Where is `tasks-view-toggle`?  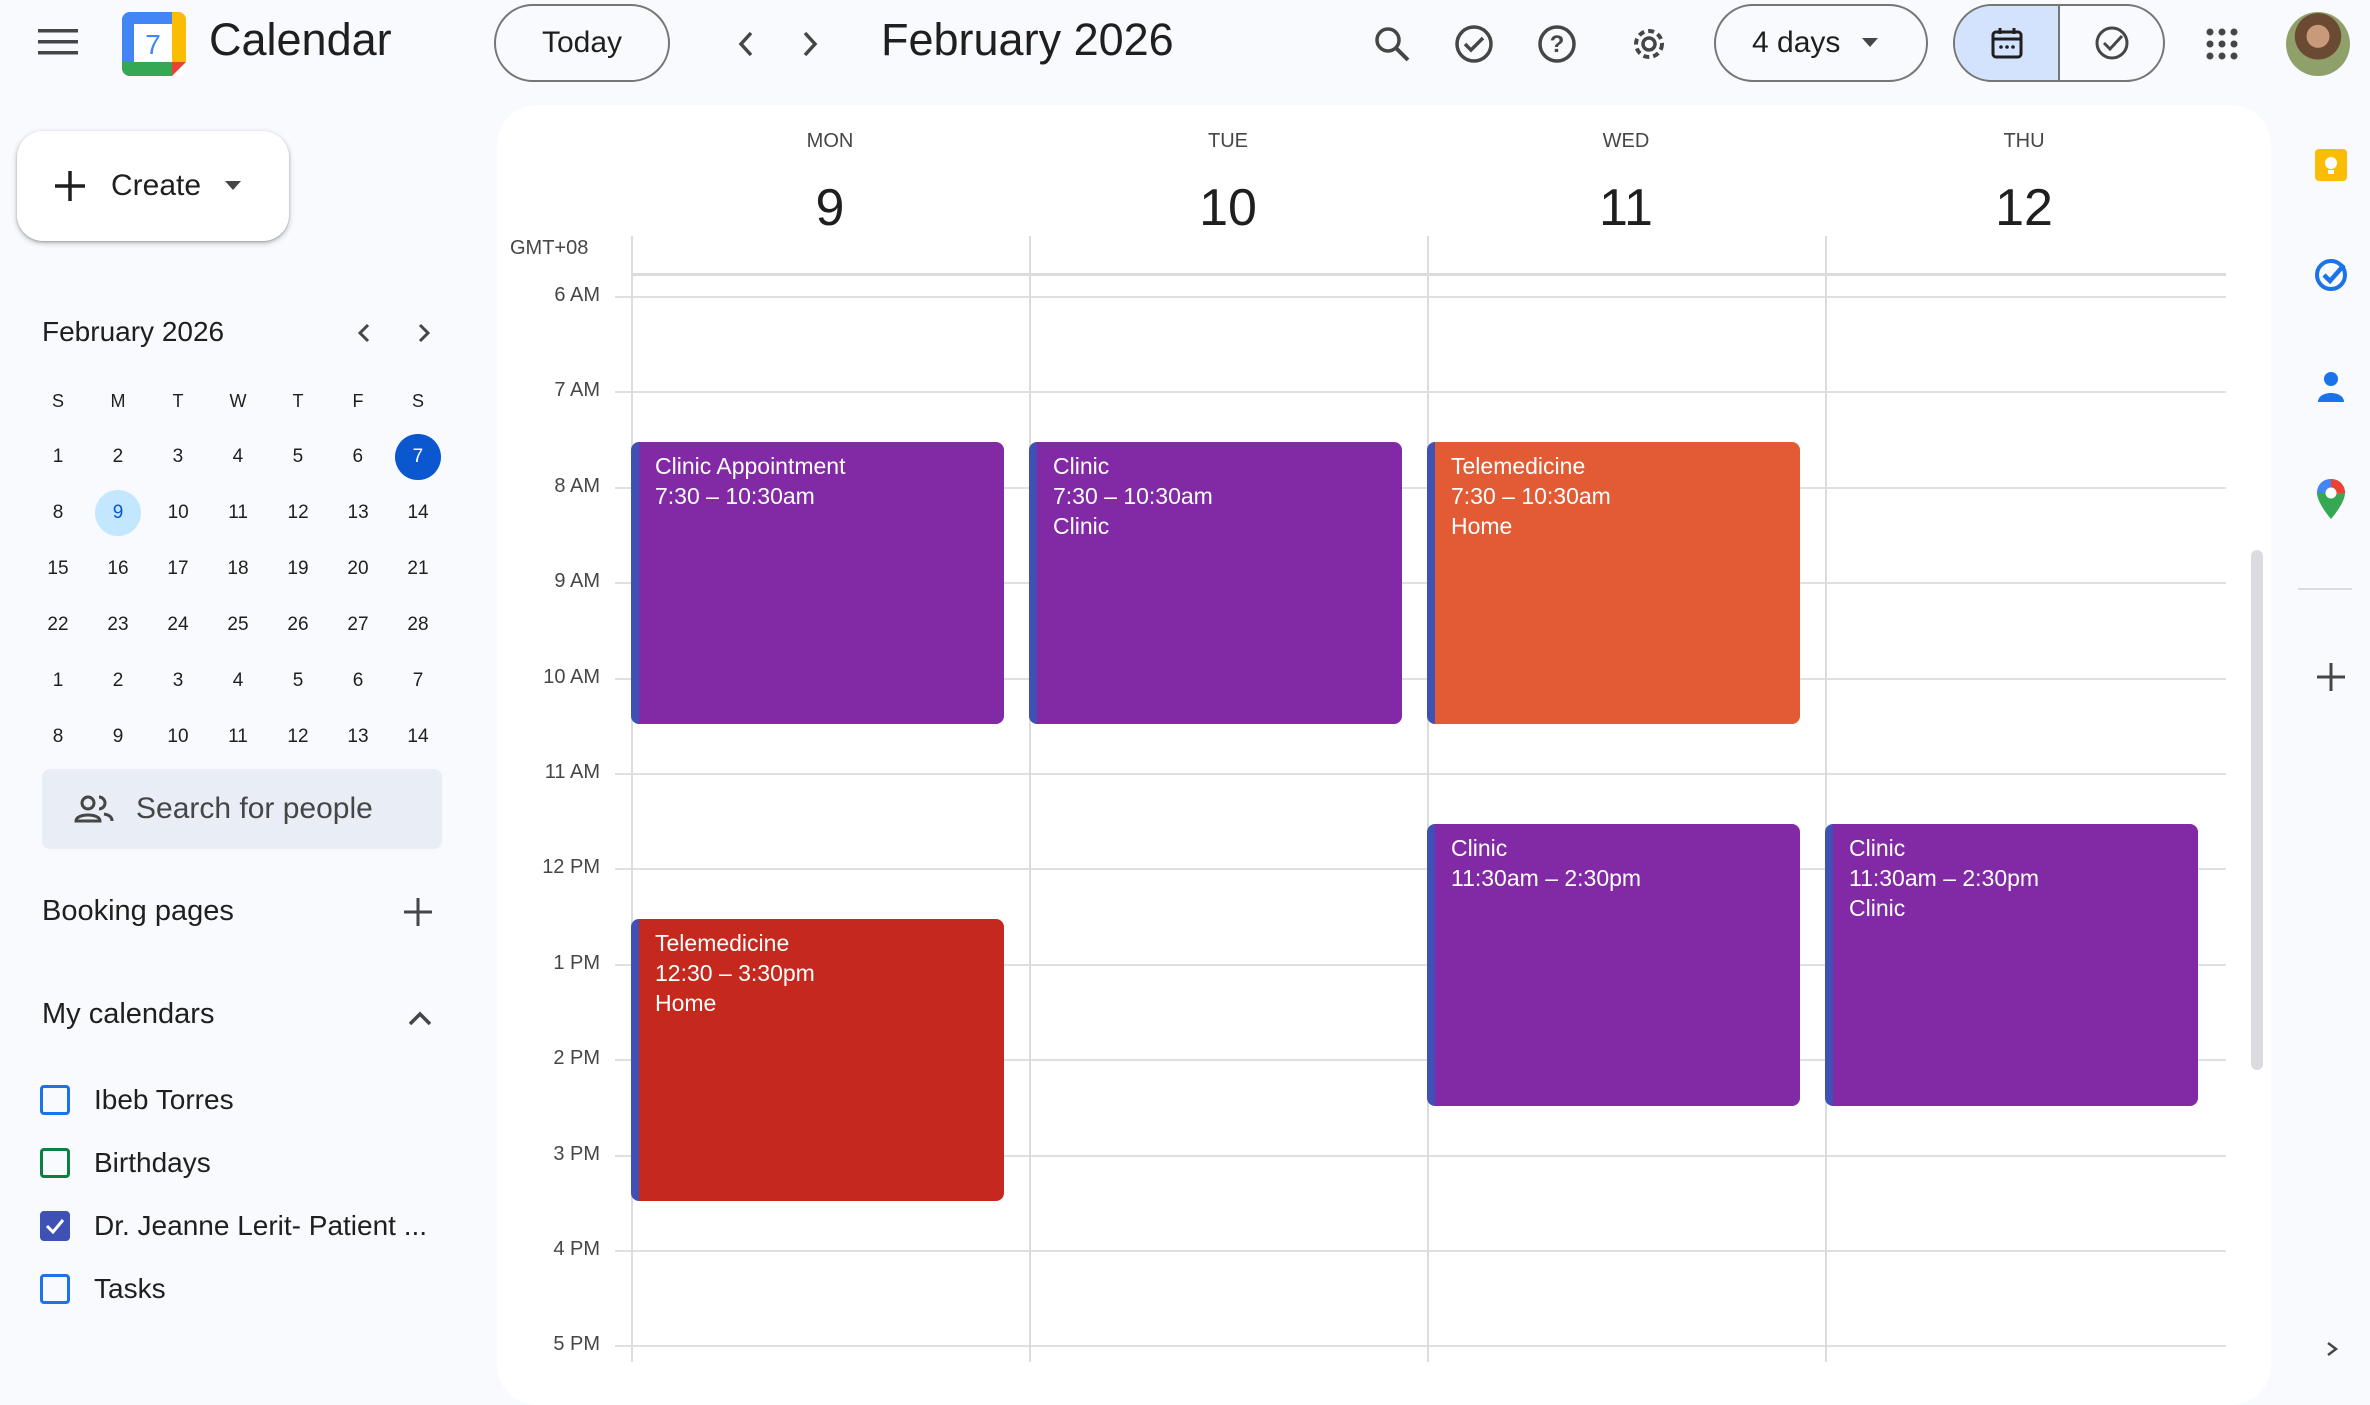
tasks-view-toggle is located at coordinates (2111, 43).